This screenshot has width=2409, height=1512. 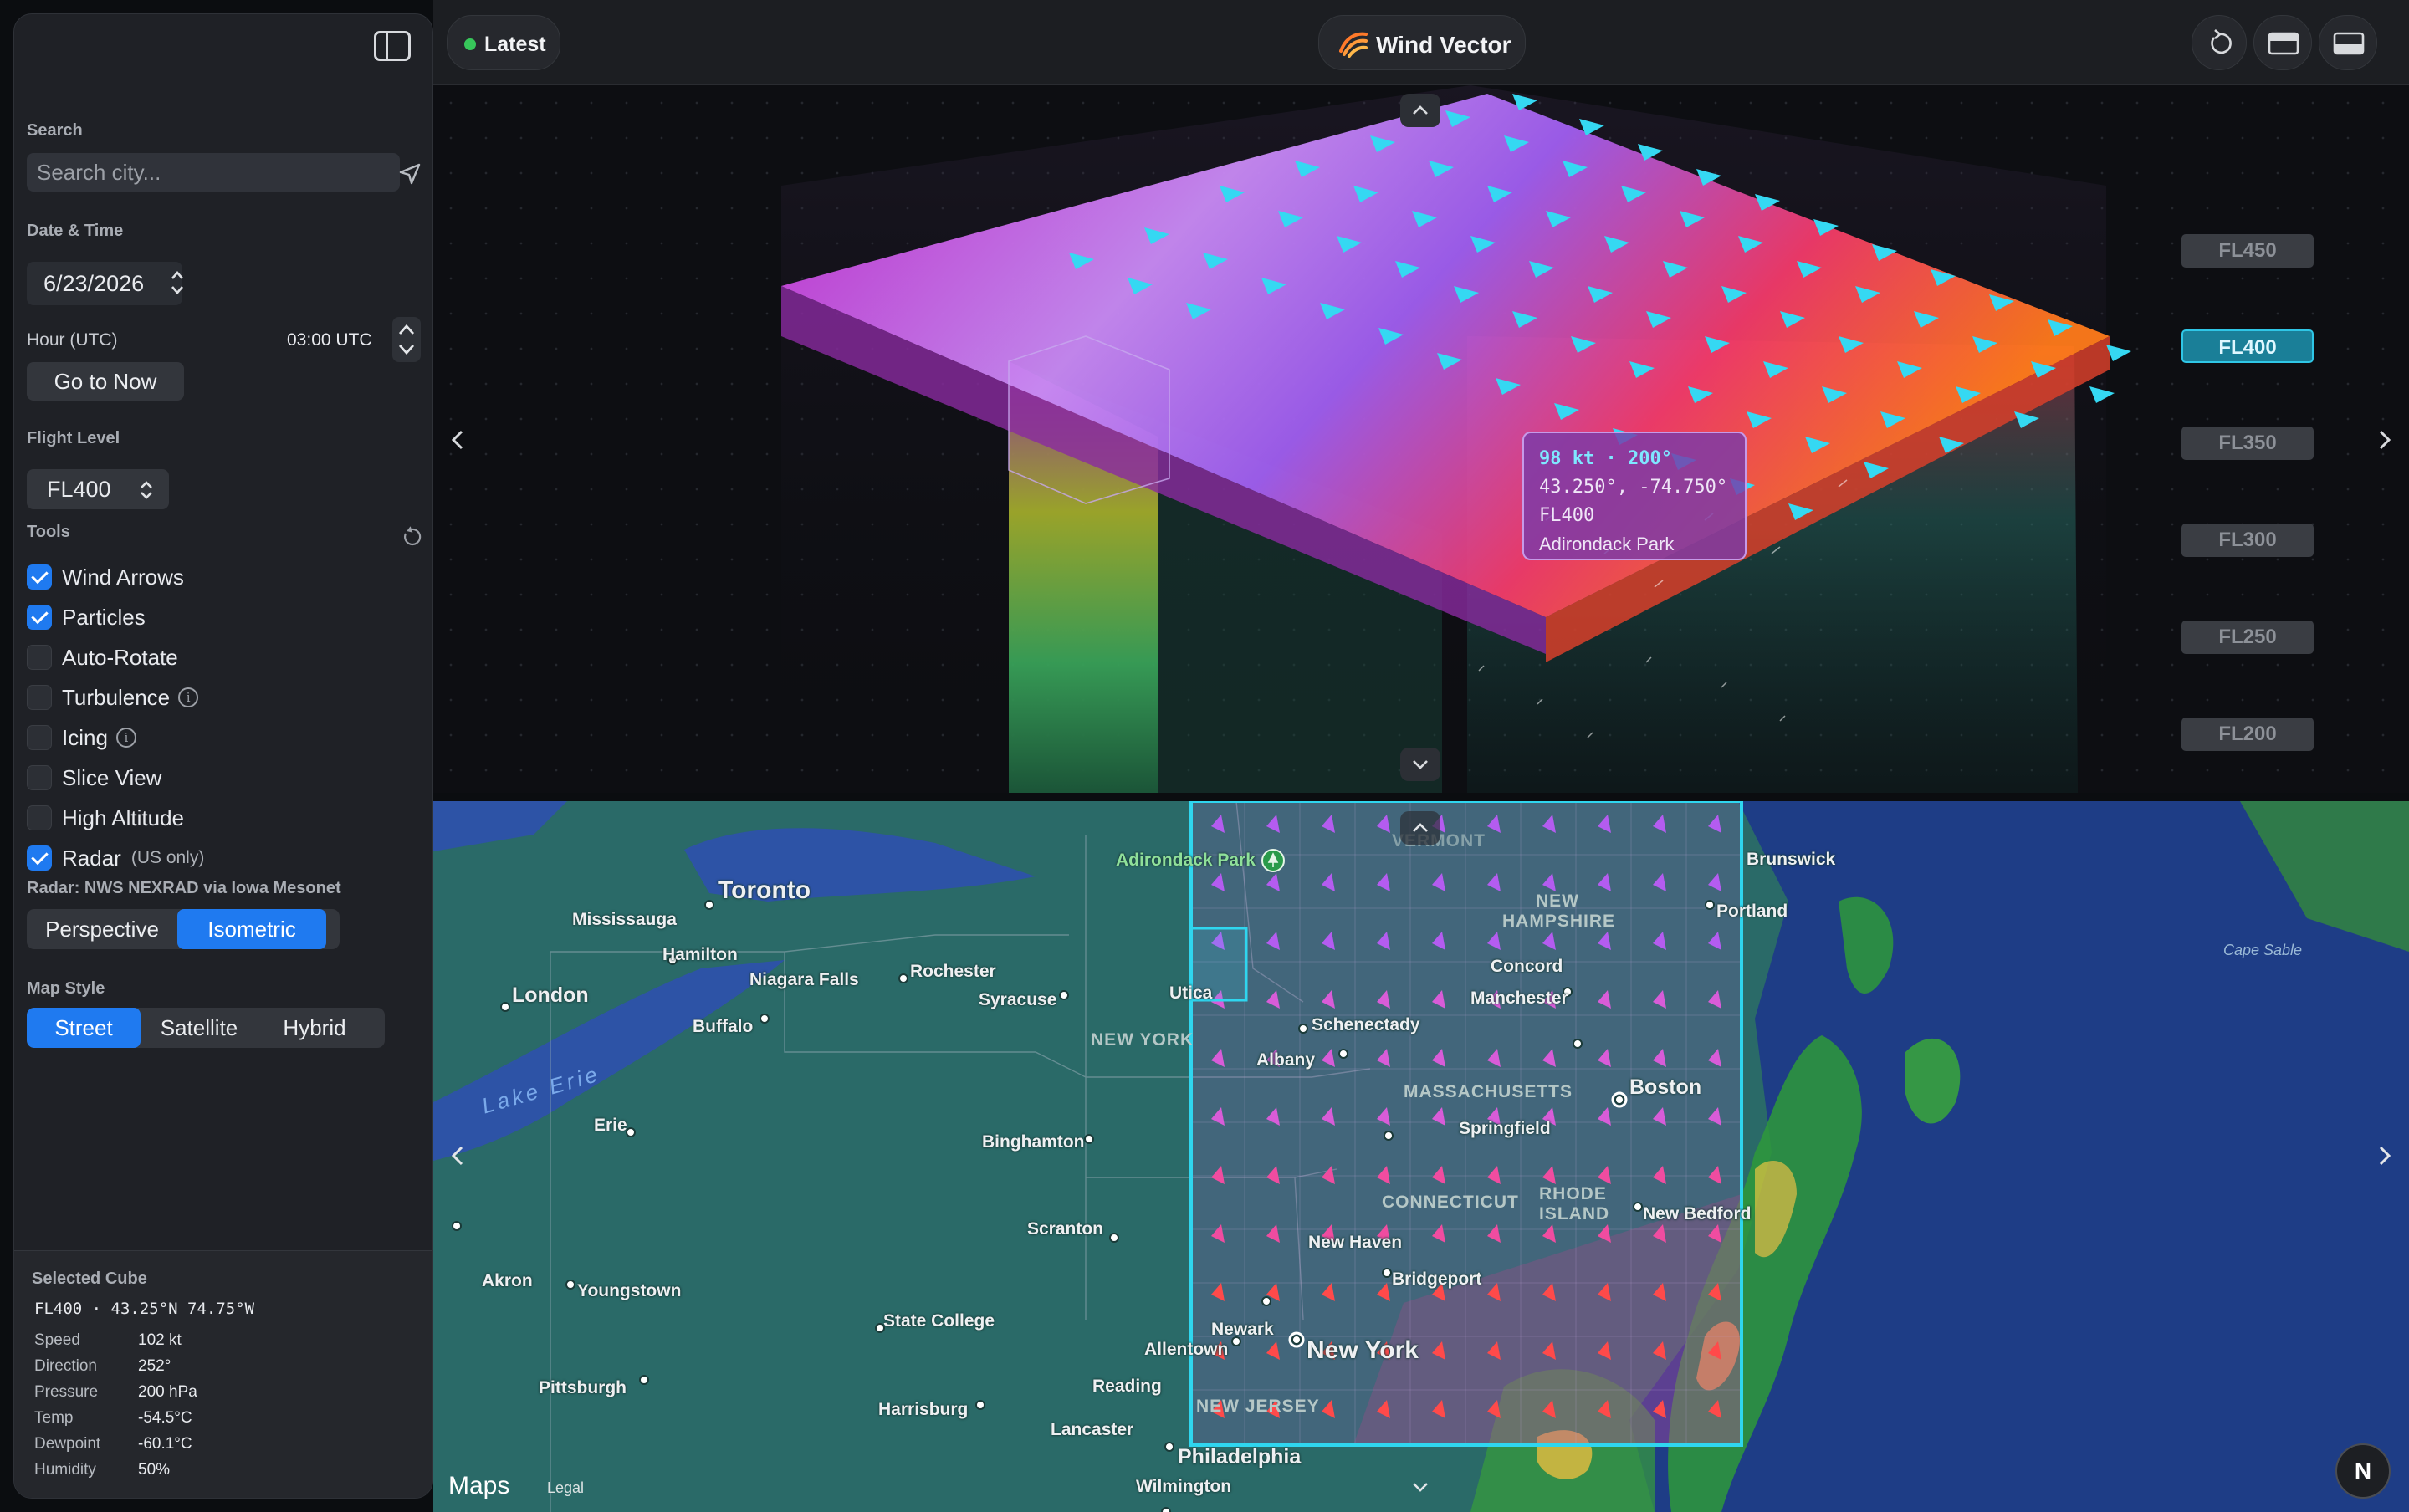 I want to click on tool-auto-rotate: Auto-Rotate, so click(x=102, y=657).